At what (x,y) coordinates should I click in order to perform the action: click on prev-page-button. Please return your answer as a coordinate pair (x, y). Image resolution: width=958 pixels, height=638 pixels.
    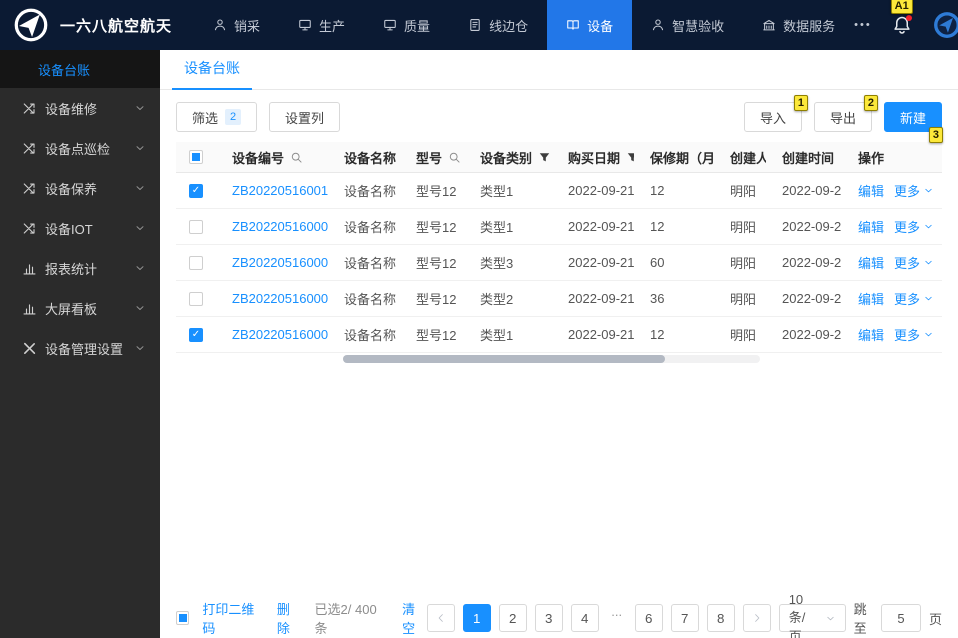
    Looking at the image, I should click on (440, 618).